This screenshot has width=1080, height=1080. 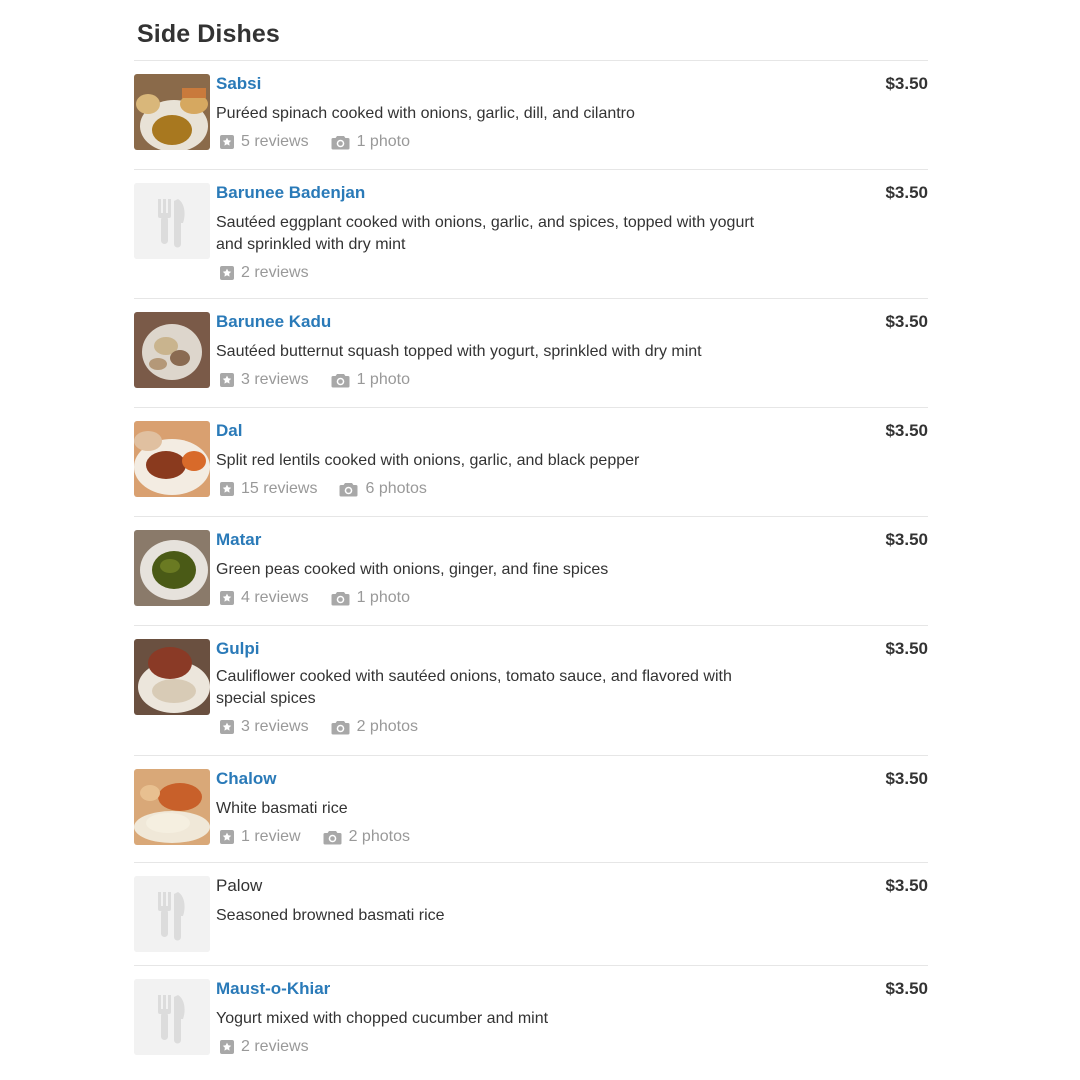 I want to click on reviews-link: 5 reviews, so click(x=264, y=142).